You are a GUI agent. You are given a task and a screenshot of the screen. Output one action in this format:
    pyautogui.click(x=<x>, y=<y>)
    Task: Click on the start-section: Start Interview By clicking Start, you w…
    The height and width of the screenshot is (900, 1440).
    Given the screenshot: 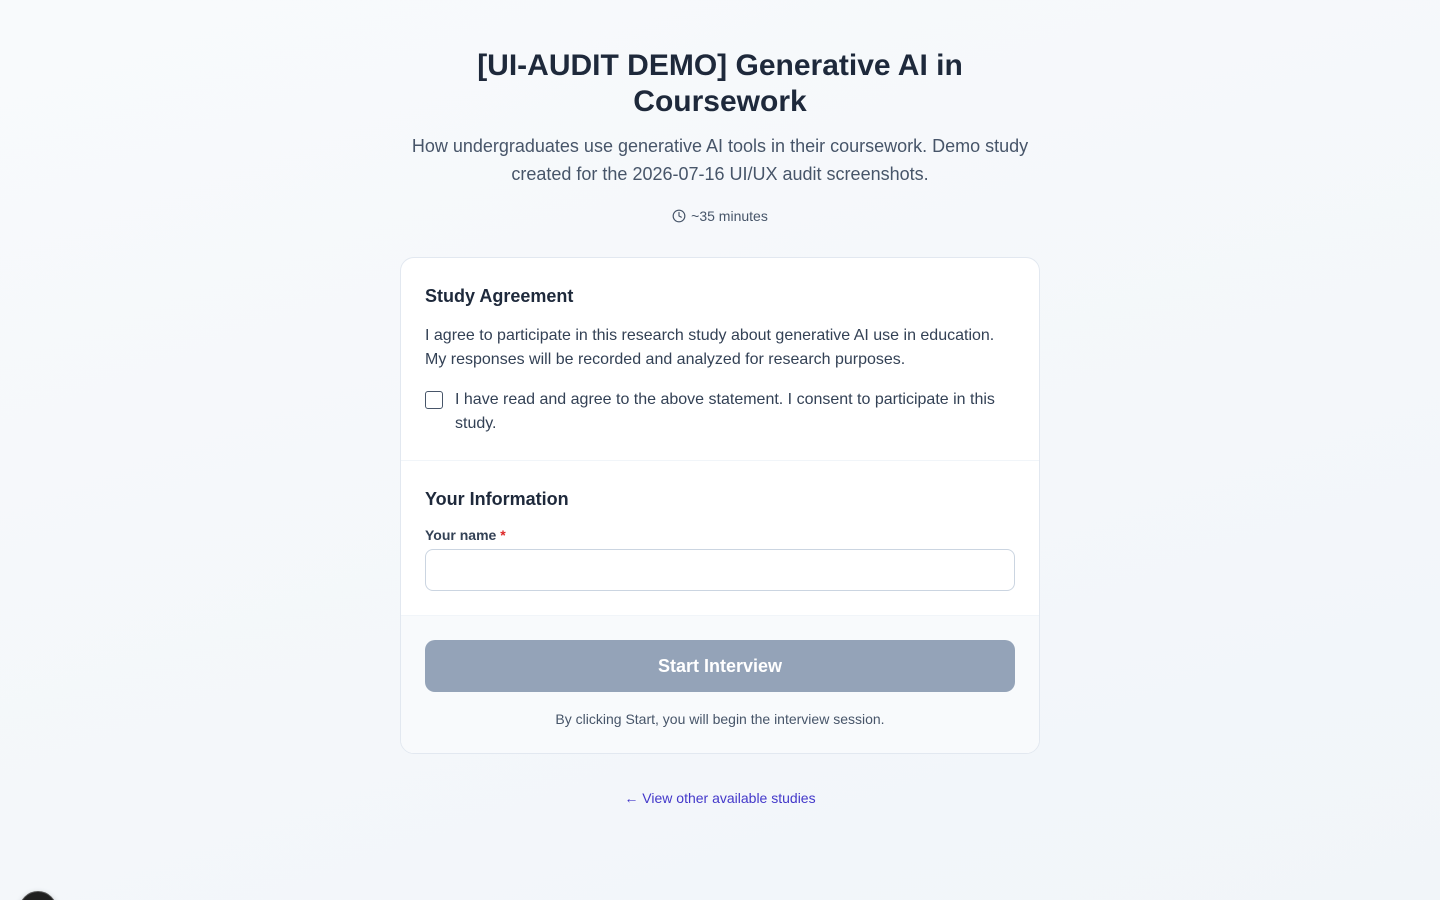 What is the action you would take?
    pyautogui.click(x=720, y=684)
    